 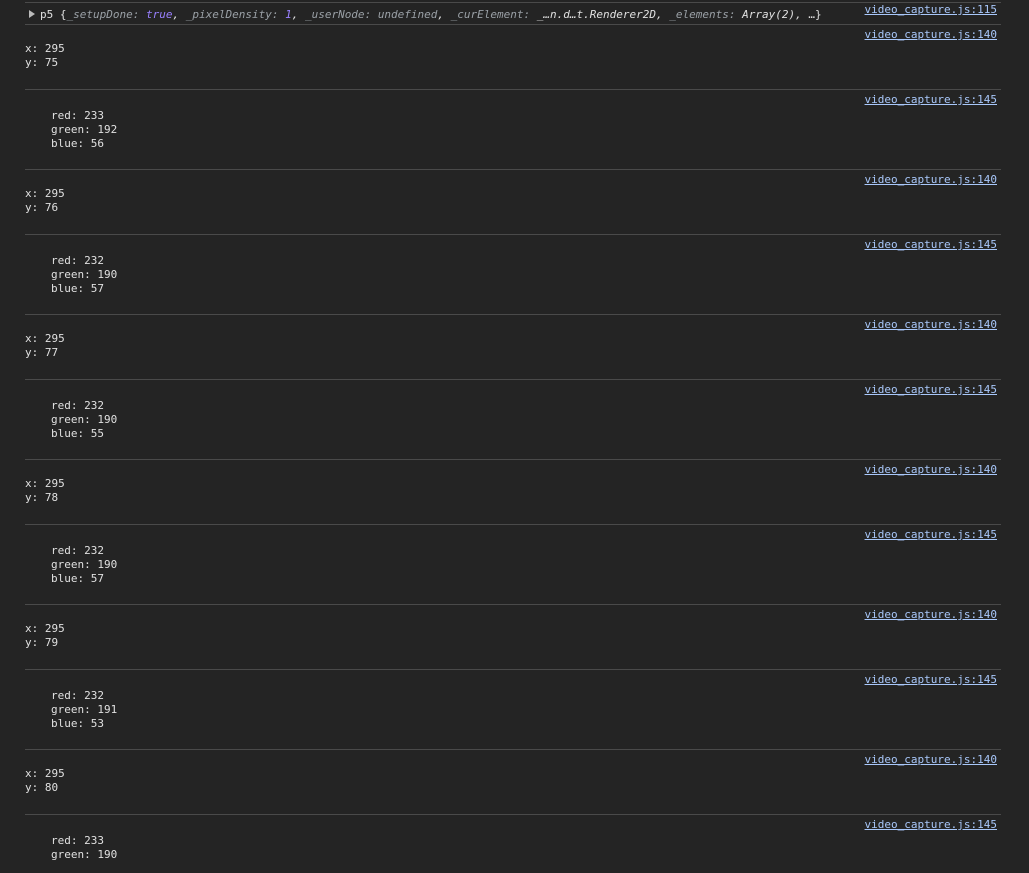 I want to click on message-line: y: 78, so click(x=42, y=497).